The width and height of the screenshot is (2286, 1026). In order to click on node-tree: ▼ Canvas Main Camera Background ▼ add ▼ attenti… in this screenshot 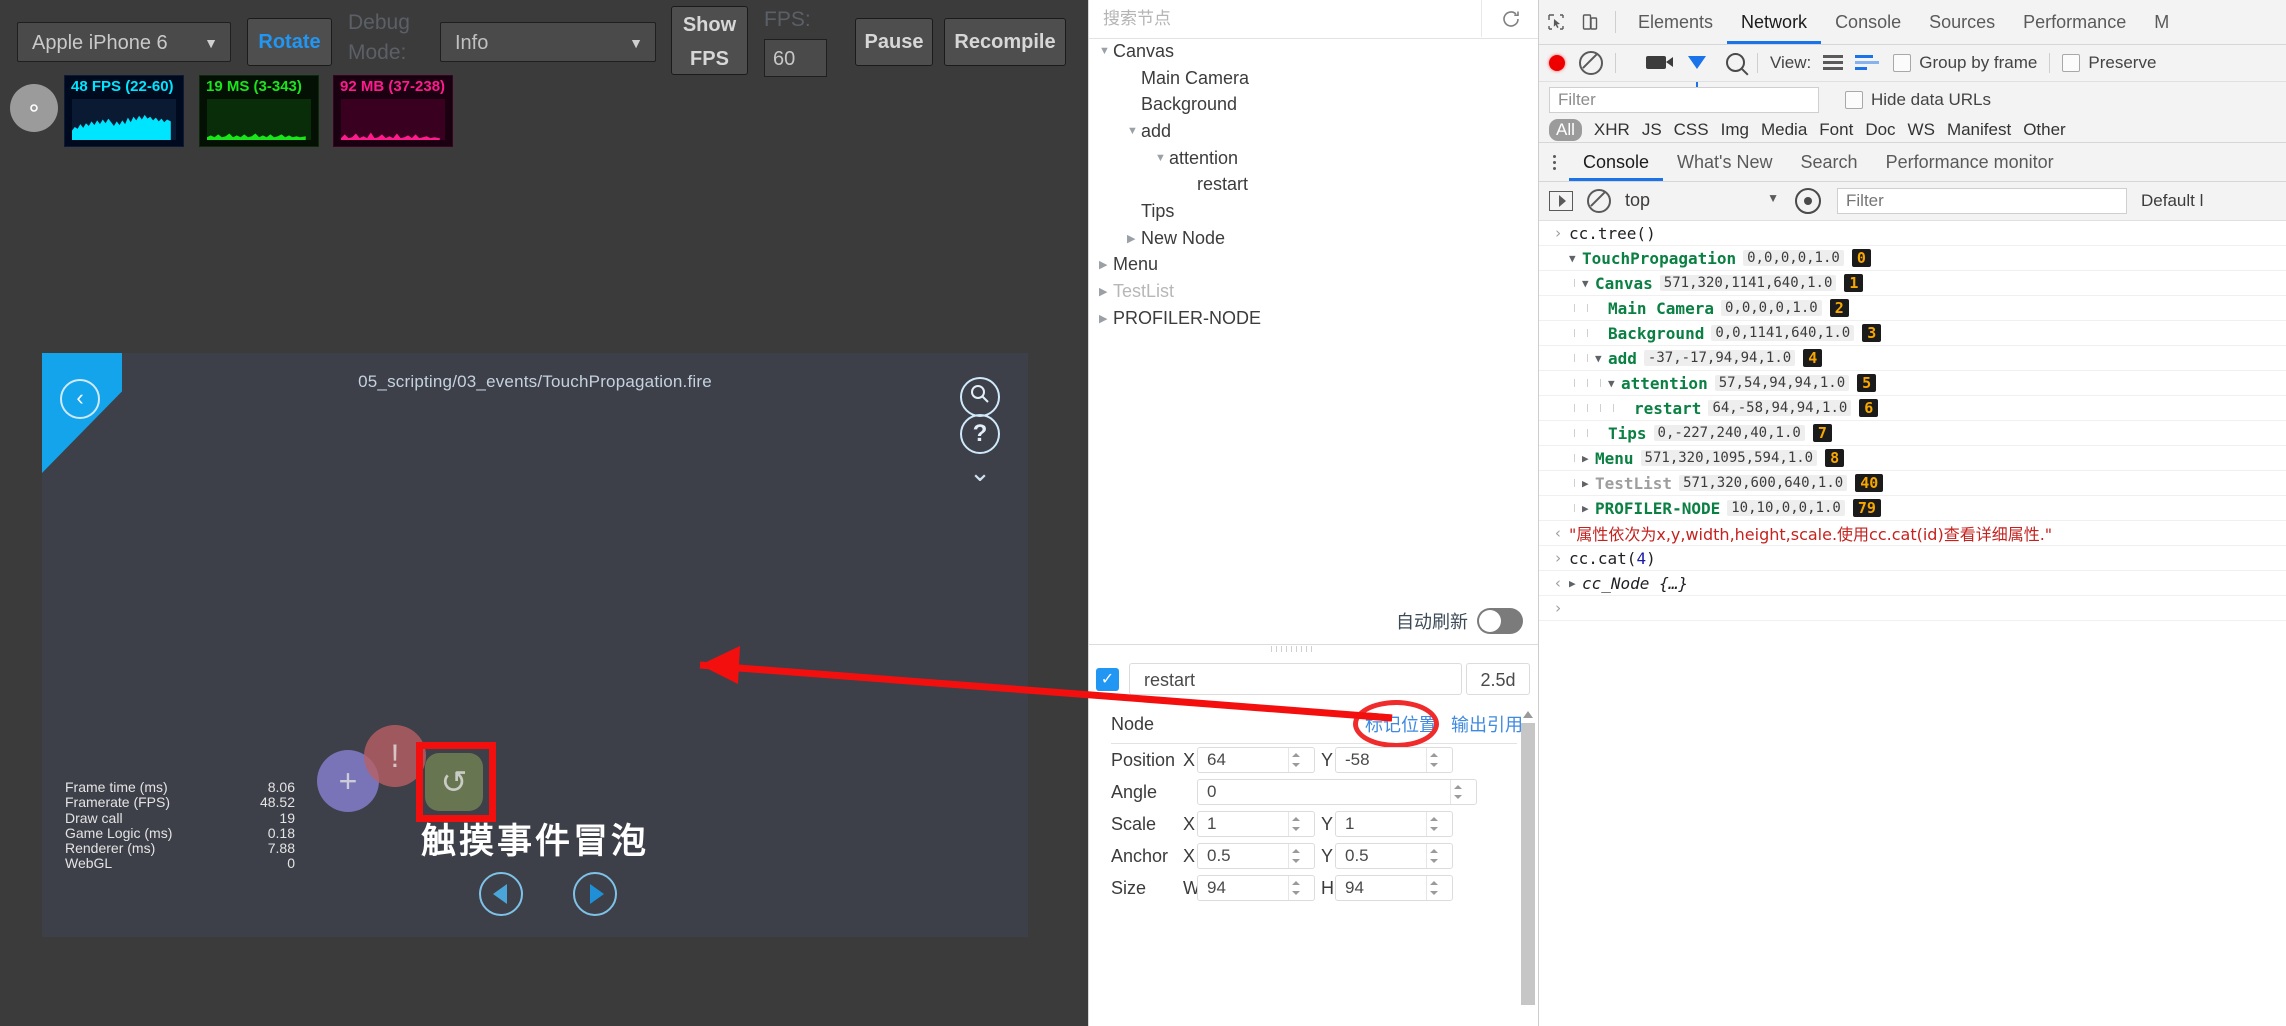, I will do `click(1314, 312)`.